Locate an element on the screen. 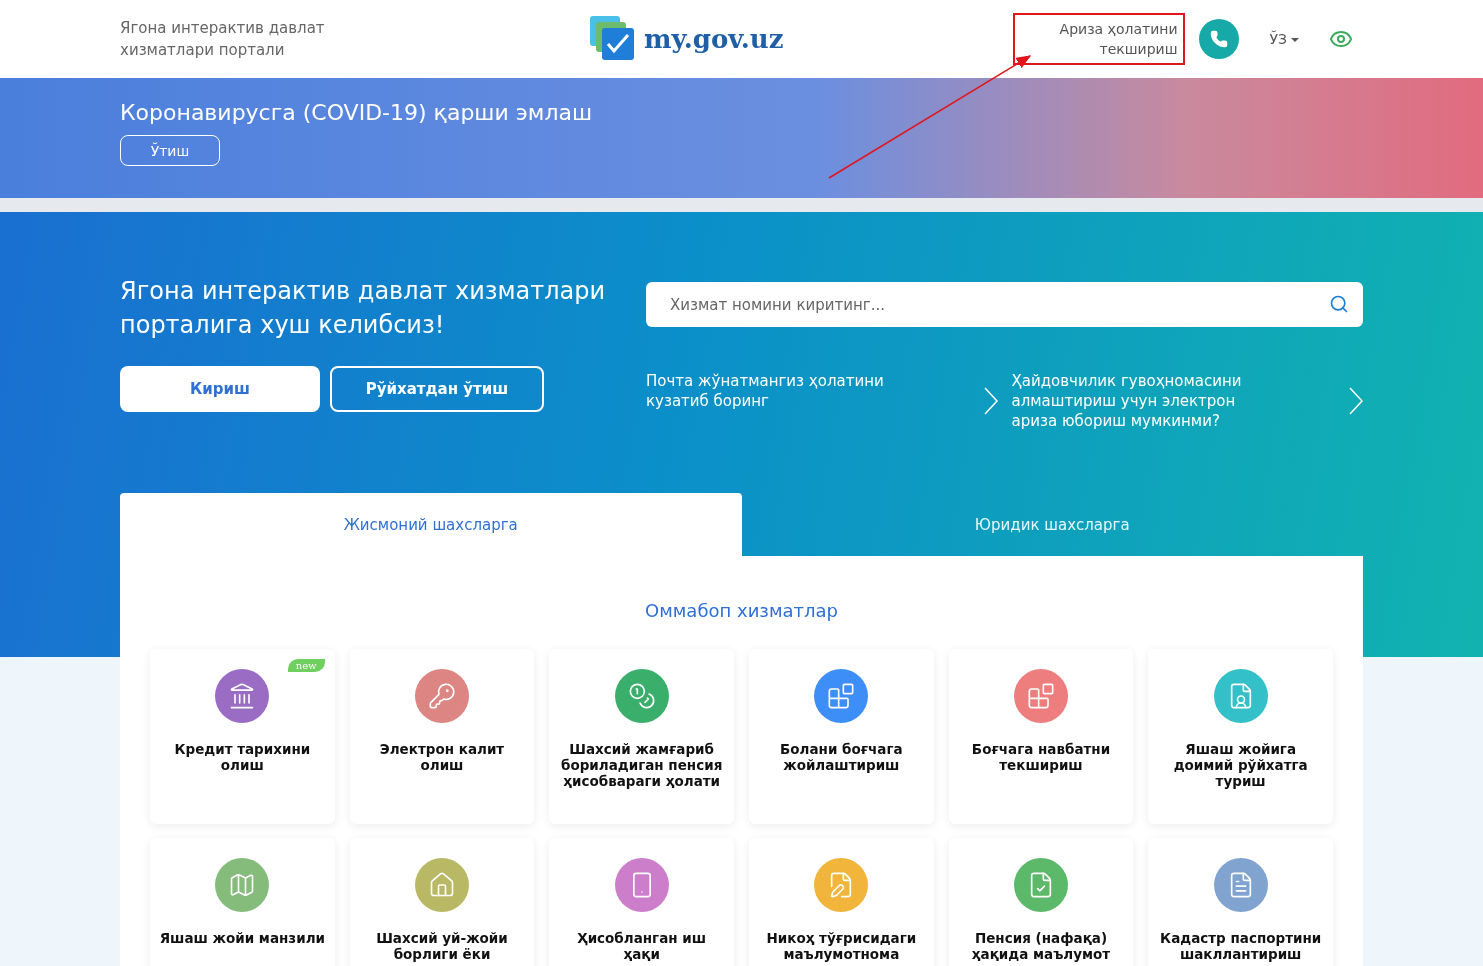 The height and width of the screenshot is (966, 1483). service-title: Яшаш жойига доимий рўйхатга туриш is located at coordinates (1240, 765).